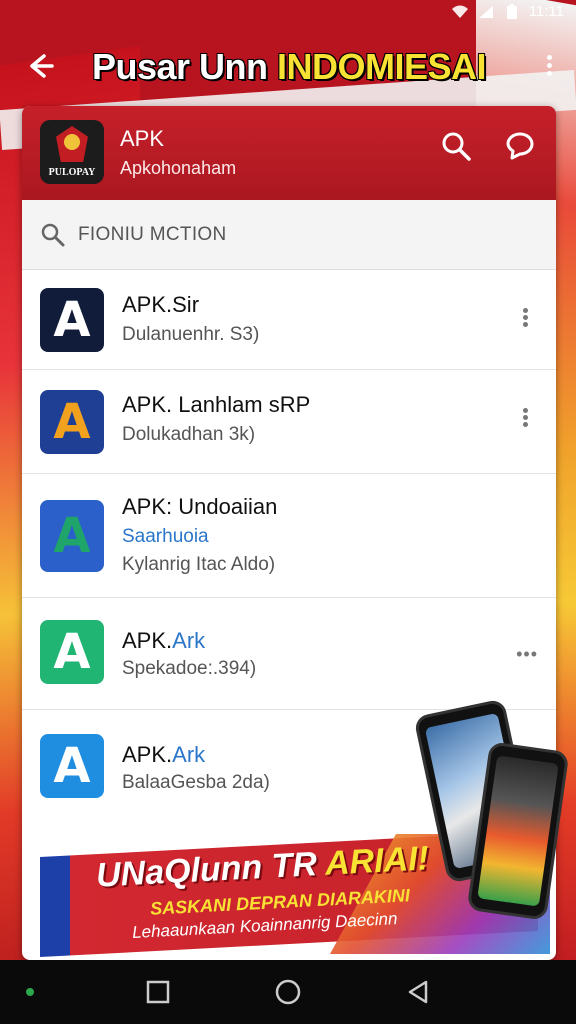 The height and width of the screenshot is (1024, 576). I want to click on app-subtitle: Spekadoe:.394), so click(189, 668).